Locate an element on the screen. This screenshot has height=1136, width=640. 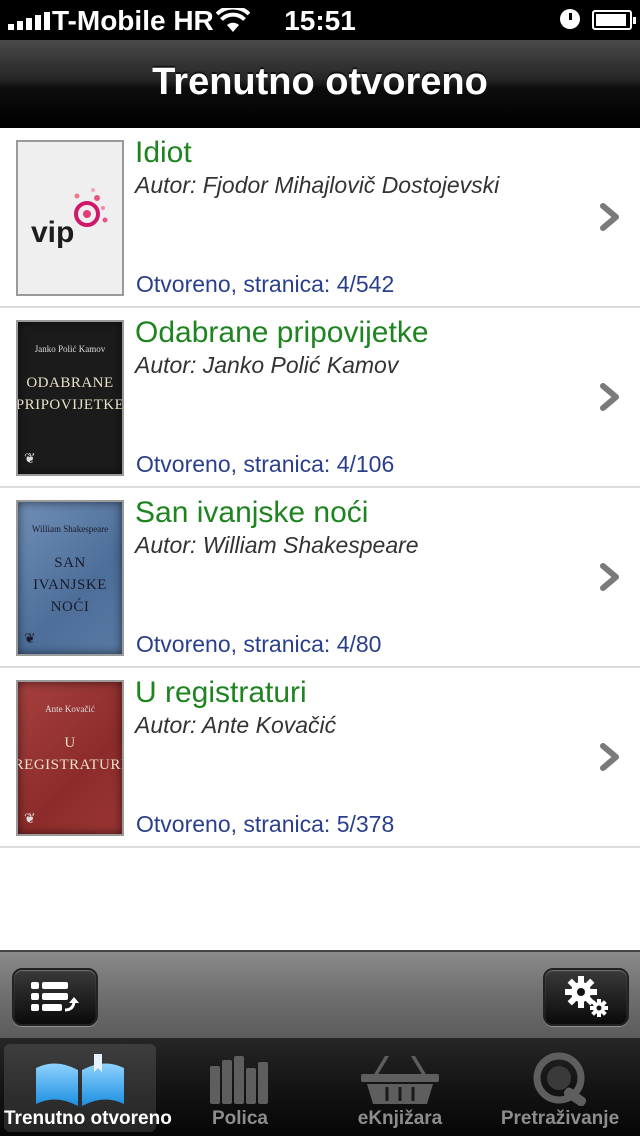
cover-author-text: Janko Polić Kamov is located at coordinates (70, 349).